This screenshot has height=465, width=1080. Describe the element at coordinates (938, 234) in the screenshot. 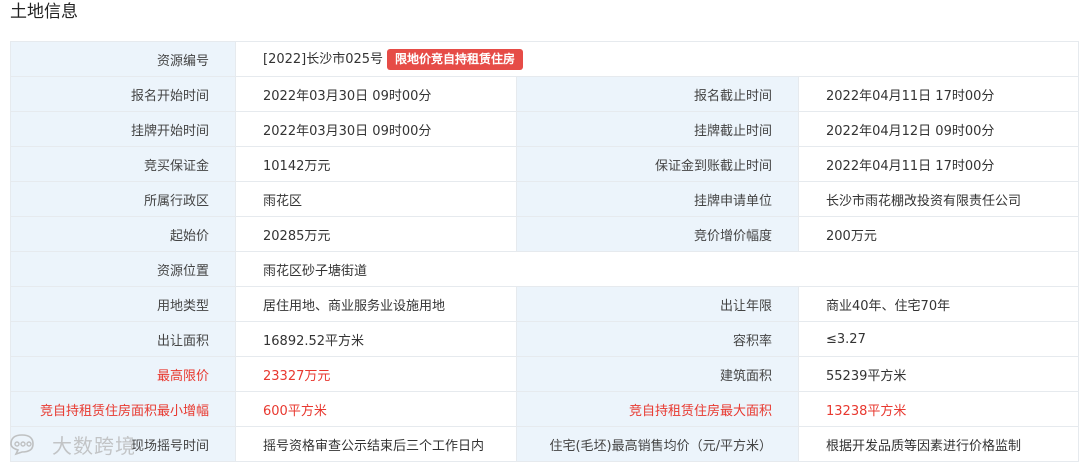

I see `bid-increment-value: 200万元` at that location.